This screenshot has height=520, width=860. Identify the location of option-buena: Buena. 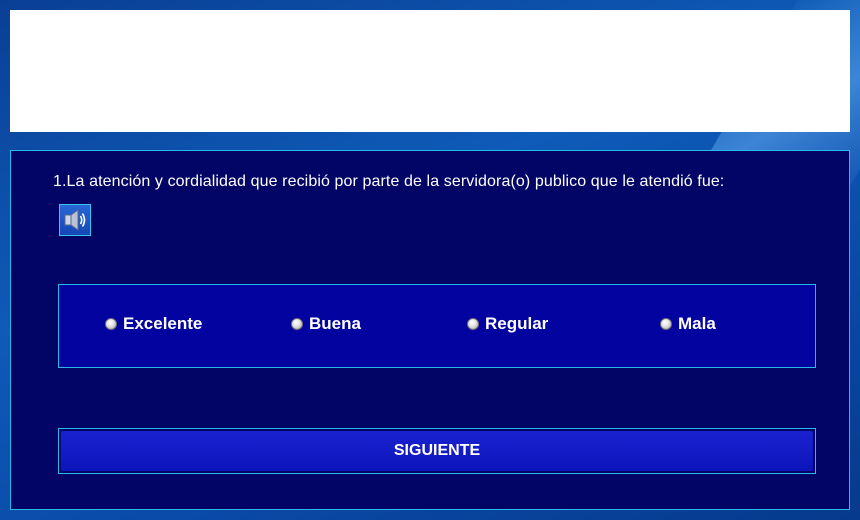
(326, 324).